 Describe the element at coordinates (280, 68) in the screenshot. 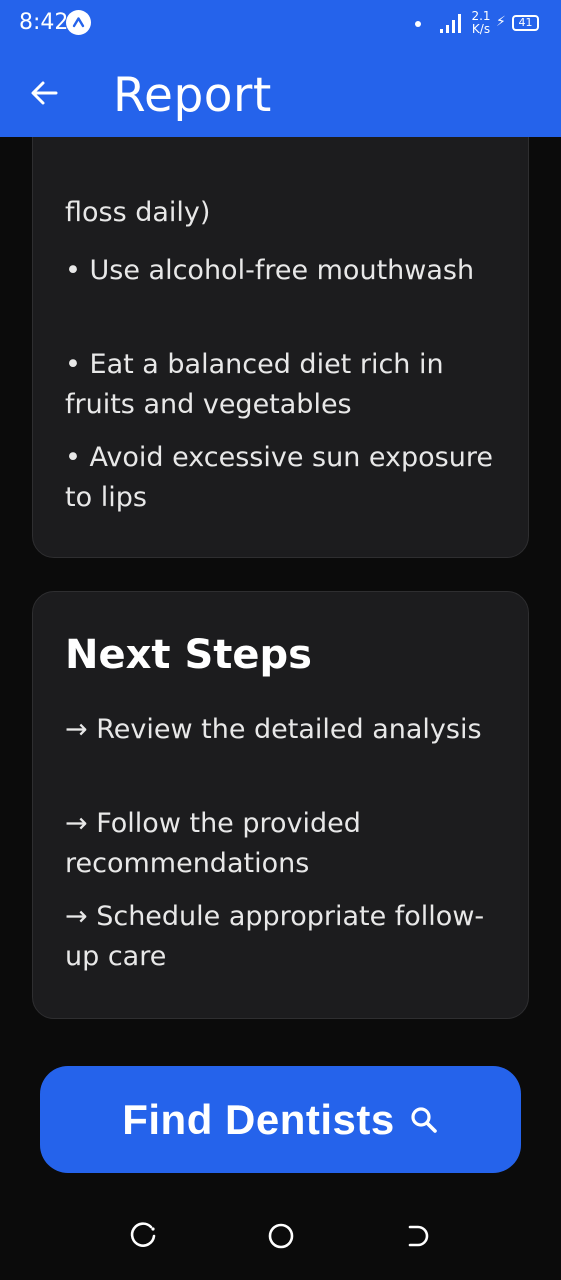

I see `app-header: 8:42 2.1 K/s ⚡ 41 Report` at that location.